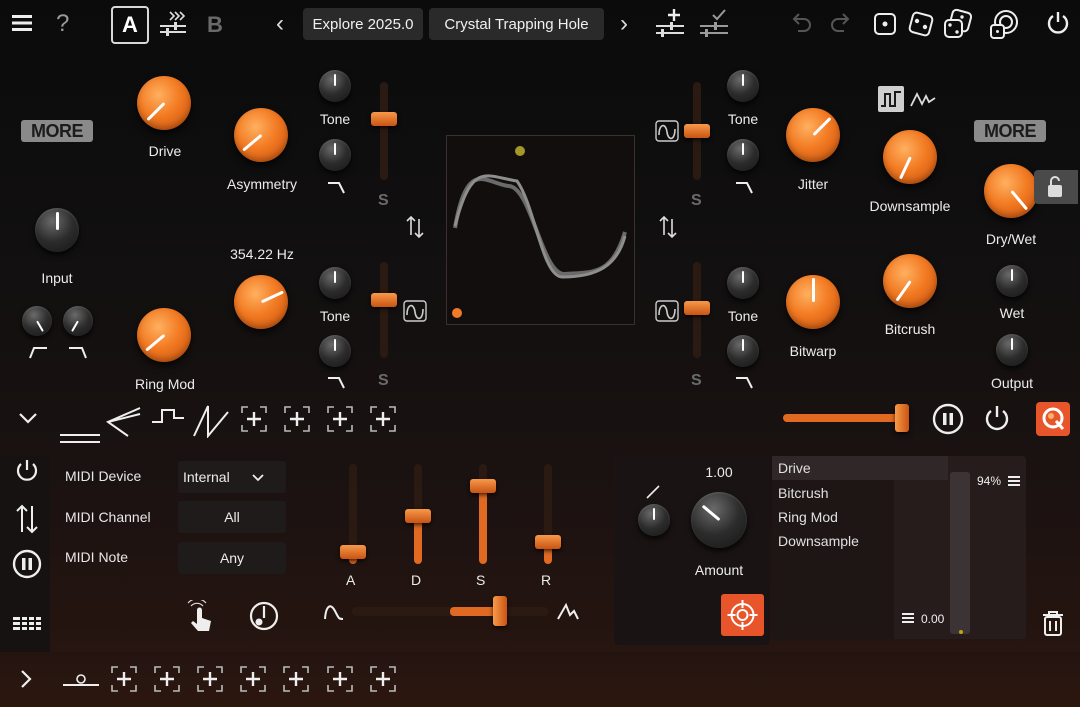  What do you see at coordinates (885, 24) in the screenshot?
I see `dice-one-icon` at bounding box center [885, 24].